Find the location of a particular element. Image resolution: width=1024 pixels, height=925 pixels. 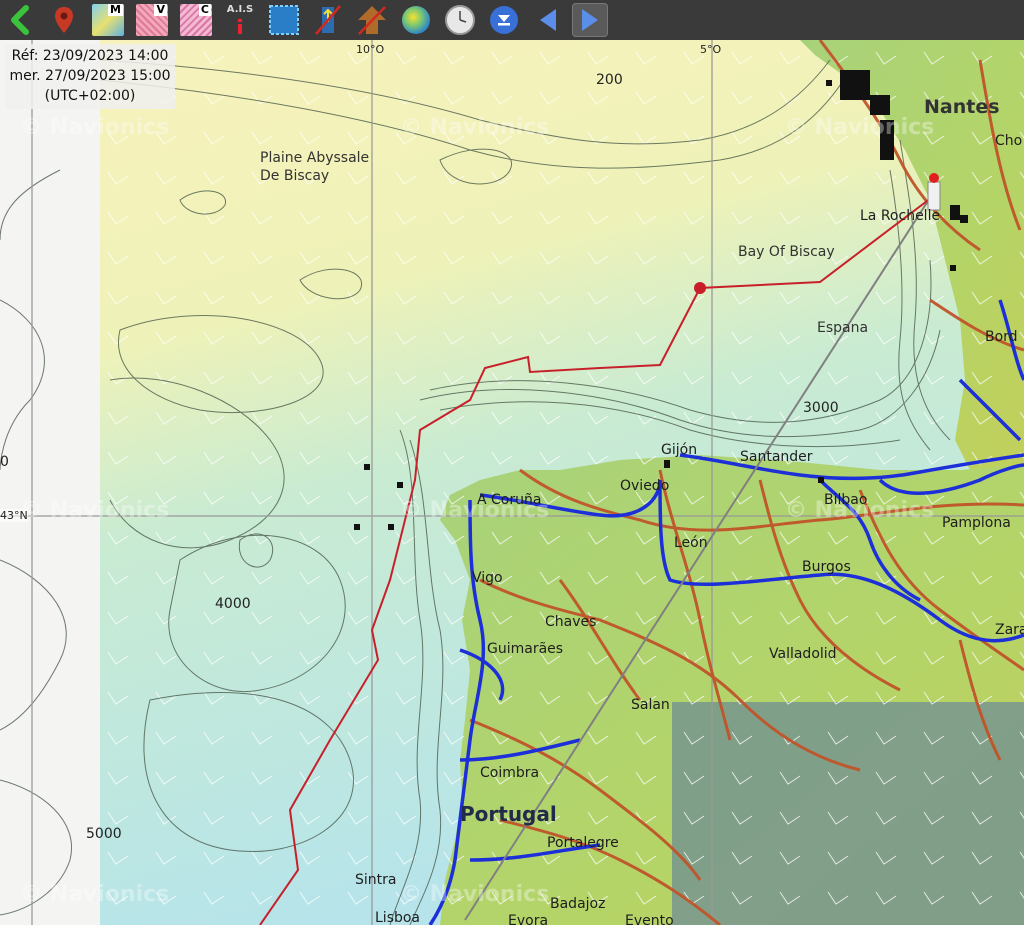

forecast-time: mer. 27/09/2023 15:00 is located at coordinates (90, 76).